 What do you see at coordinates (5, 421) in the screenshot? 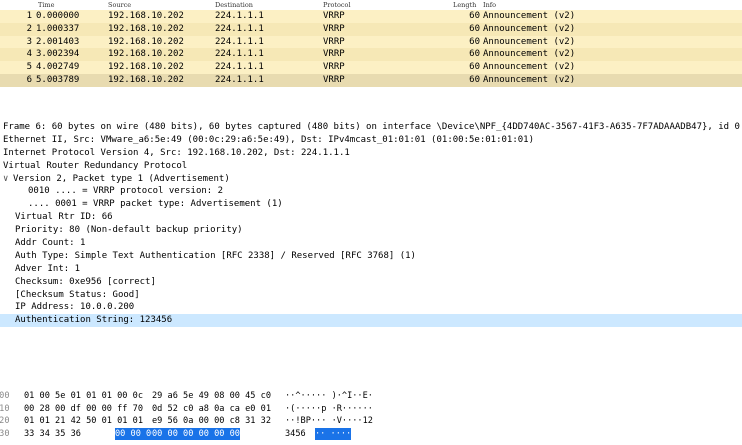
I see `hex-offset: 020` at bounding box center [5, 421].